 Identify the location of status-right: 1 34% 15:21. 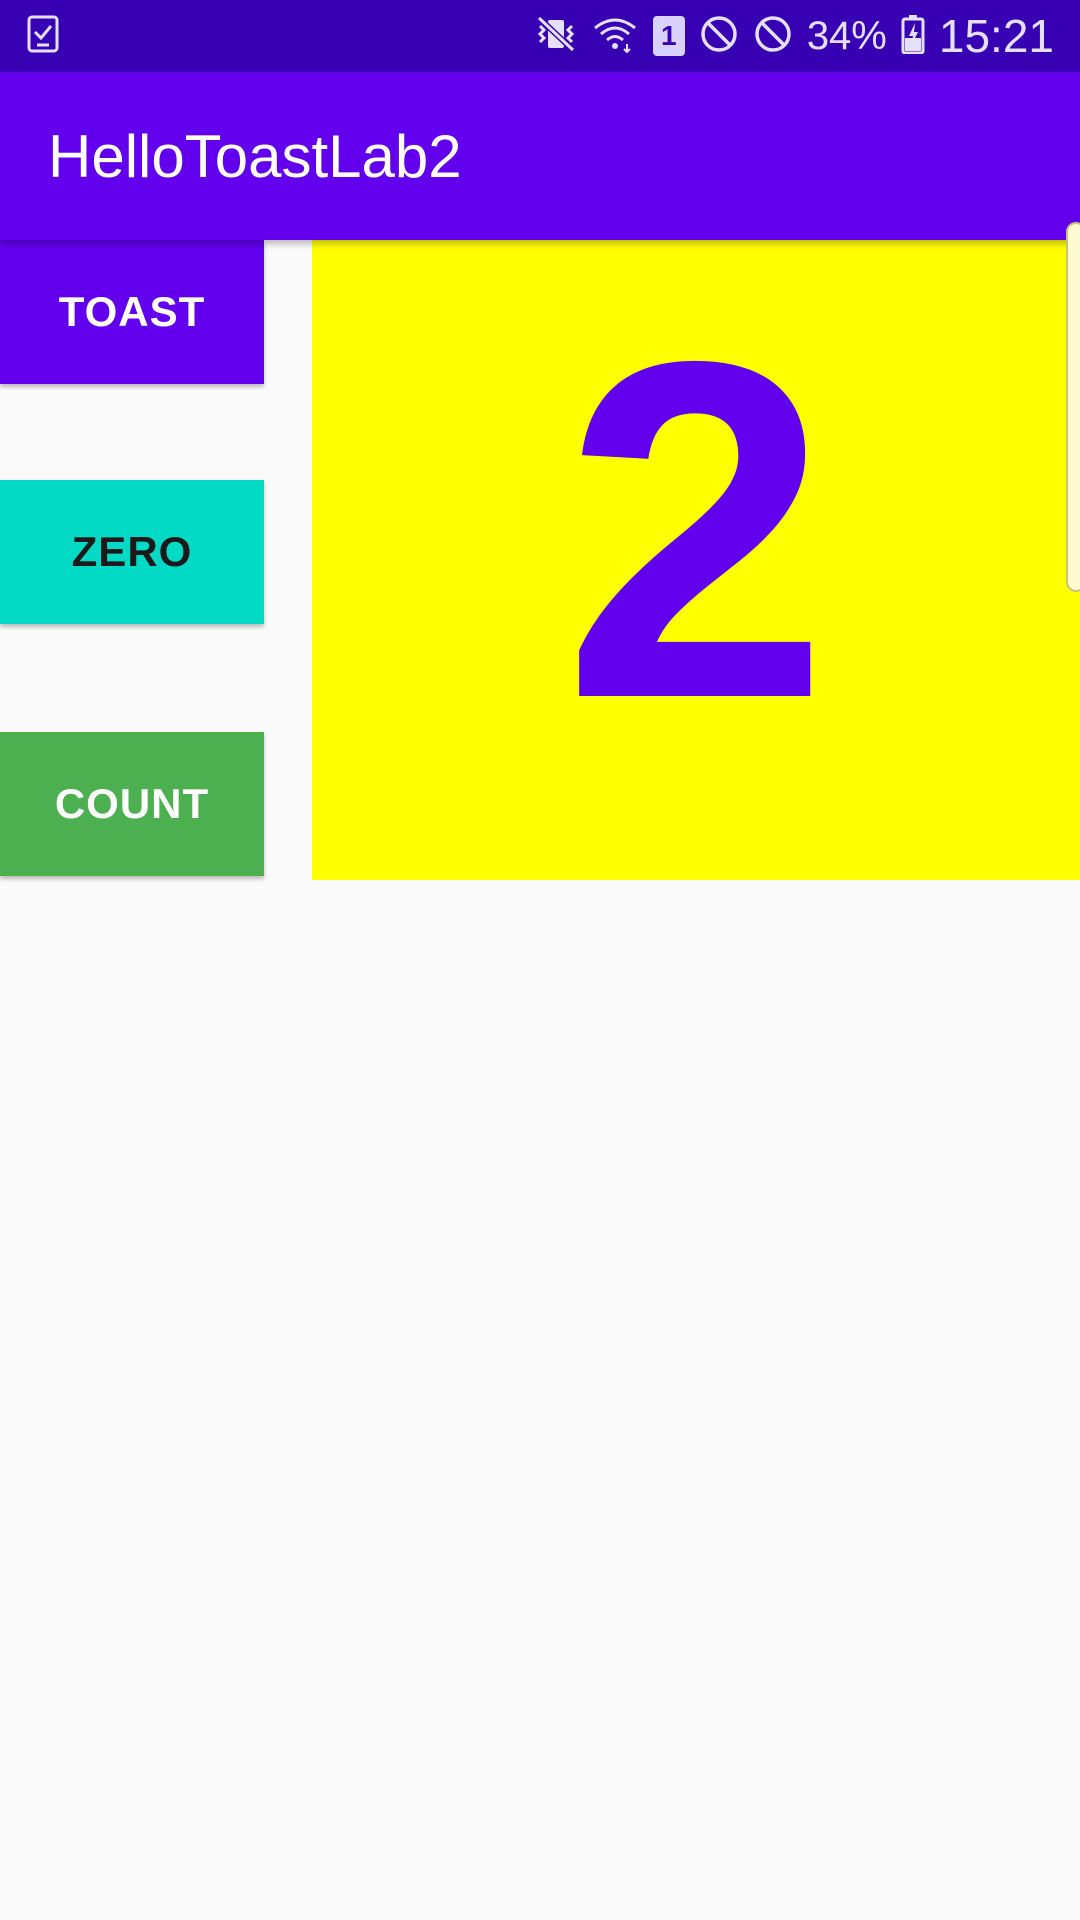
(794, 36).